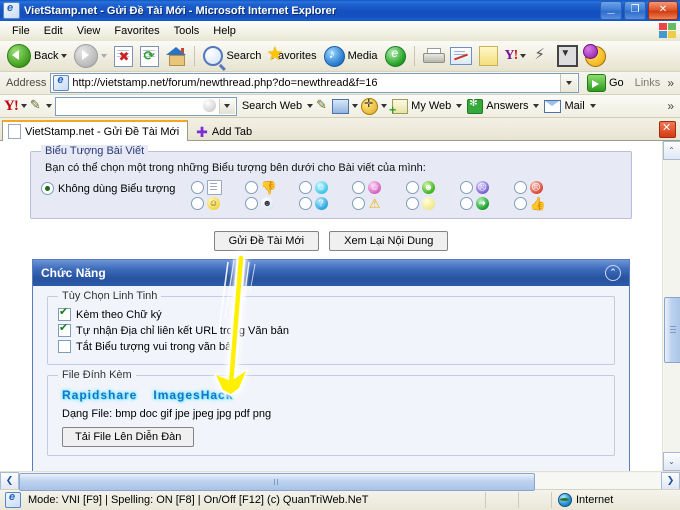 The height and width of the screenshot is (510, 680). I want to click on close-tab-button, so click(667, 129).